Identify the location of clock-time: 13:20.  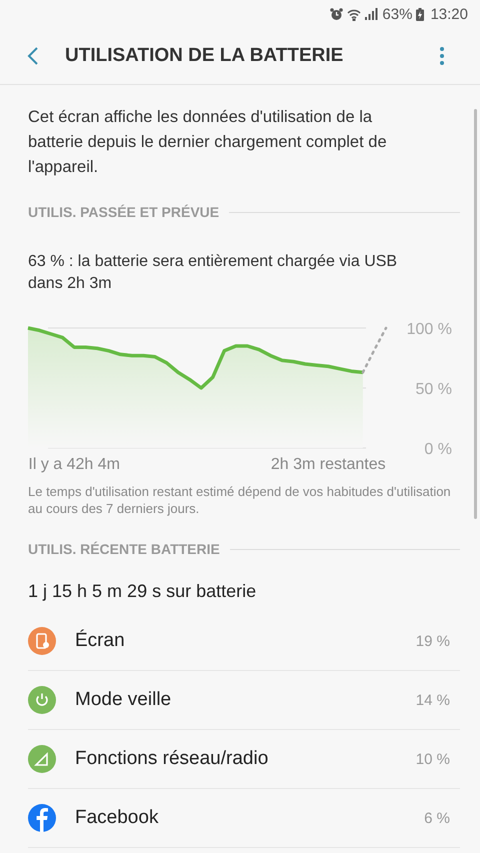
(449, 14).